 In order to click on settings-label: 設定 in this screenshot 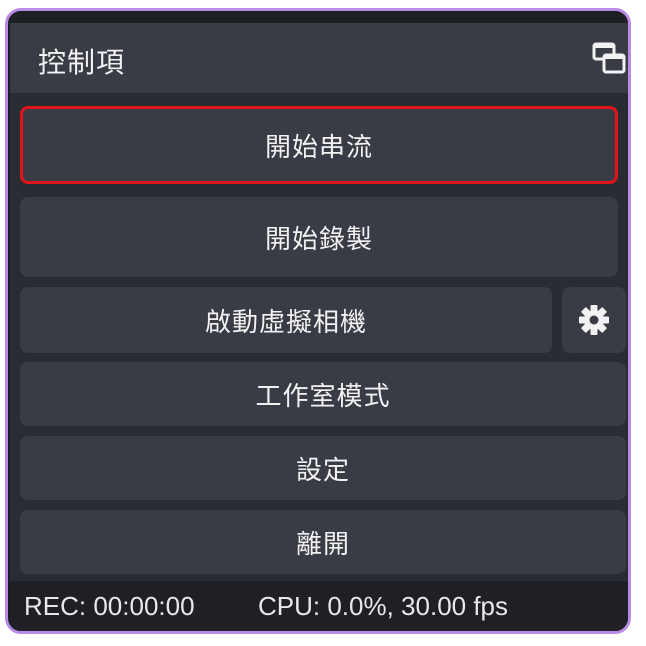, I will do `click(322, 470)`.